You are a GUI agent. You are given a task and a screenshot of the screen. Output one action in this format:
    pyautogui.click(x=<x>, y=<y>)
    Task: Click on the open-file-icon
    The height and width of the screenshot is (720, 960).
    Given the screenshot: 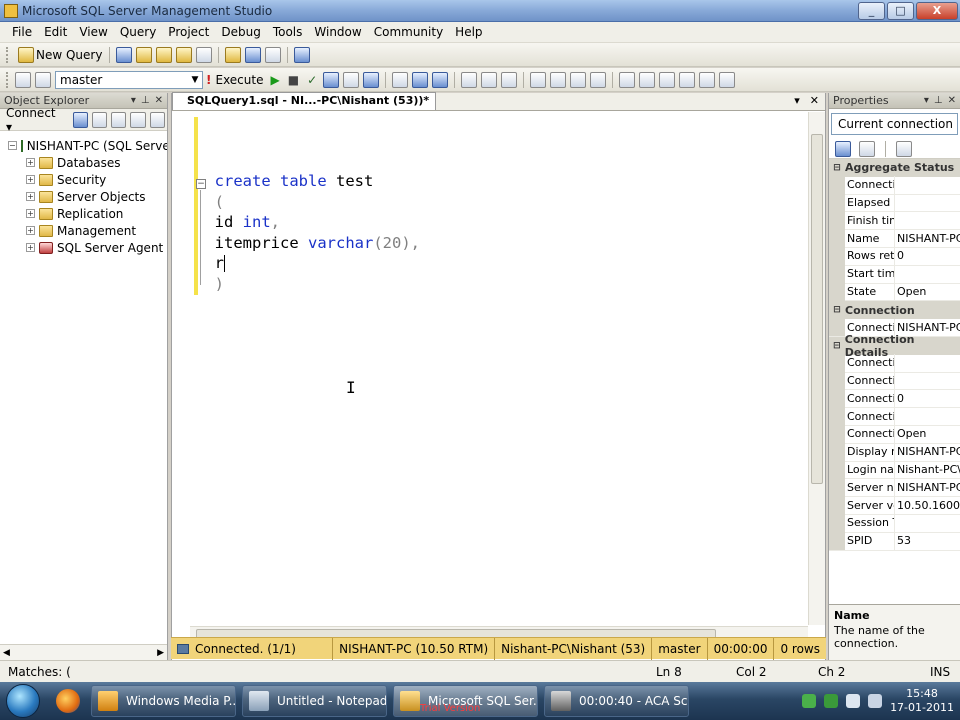 What is the action you would take?
    pyautogui.click(x=233, y=54)
    